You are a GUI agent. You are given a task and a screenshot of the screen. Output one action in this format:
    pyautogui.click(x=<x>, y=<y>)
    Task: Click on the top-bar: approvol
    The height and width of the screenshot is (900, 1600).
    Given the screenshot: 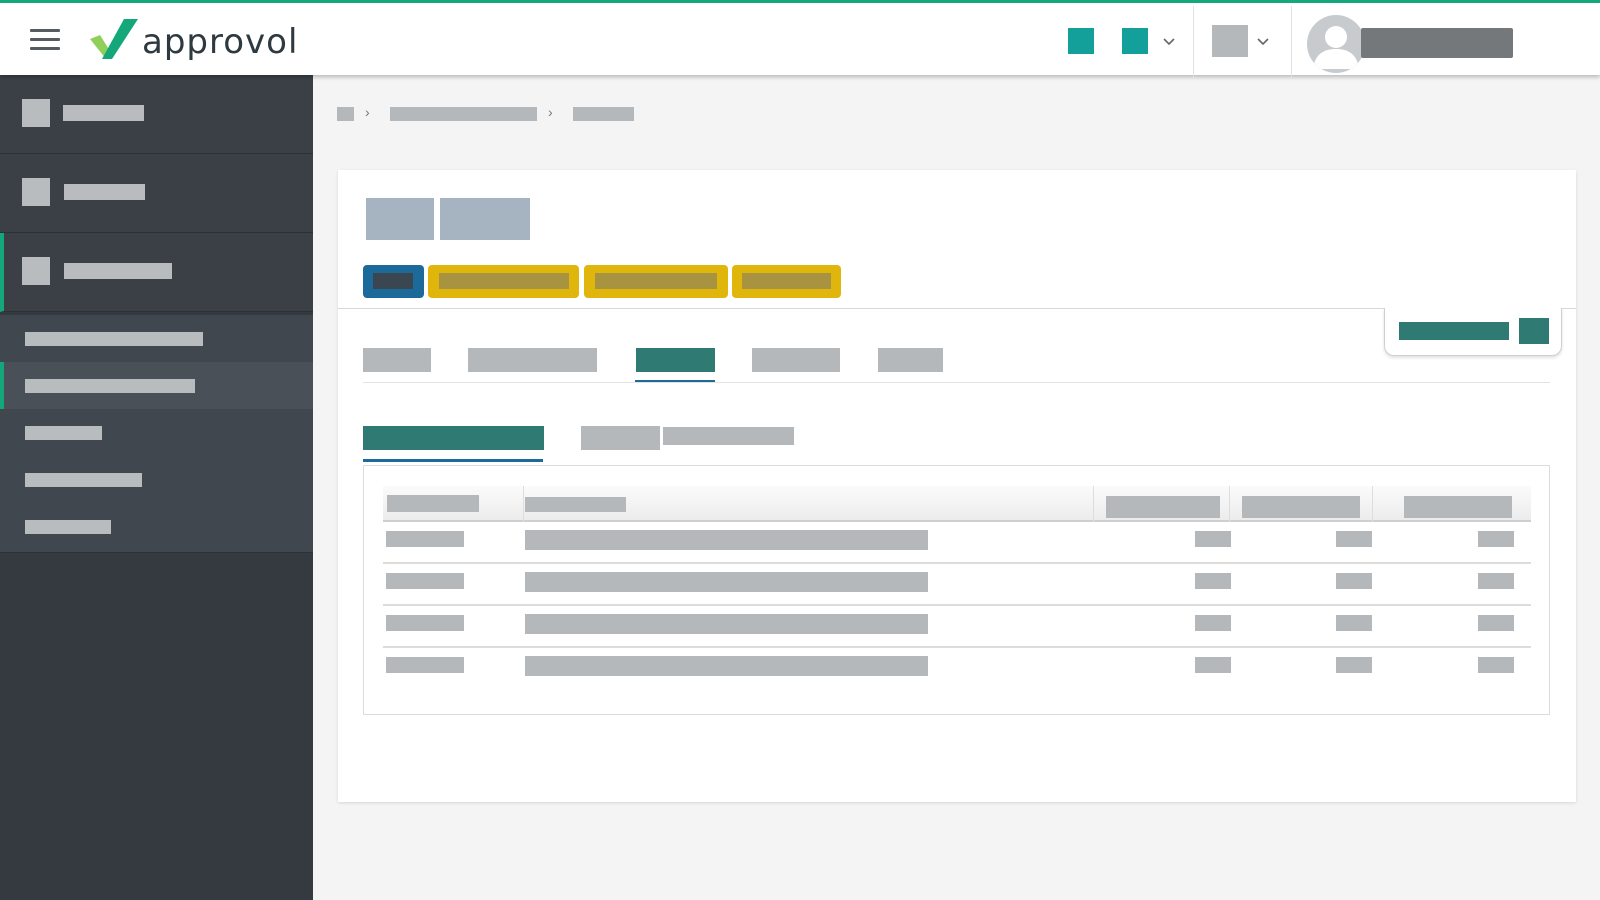 What is the action you would take?
    pyautogui.click(x=800, y=39)
    